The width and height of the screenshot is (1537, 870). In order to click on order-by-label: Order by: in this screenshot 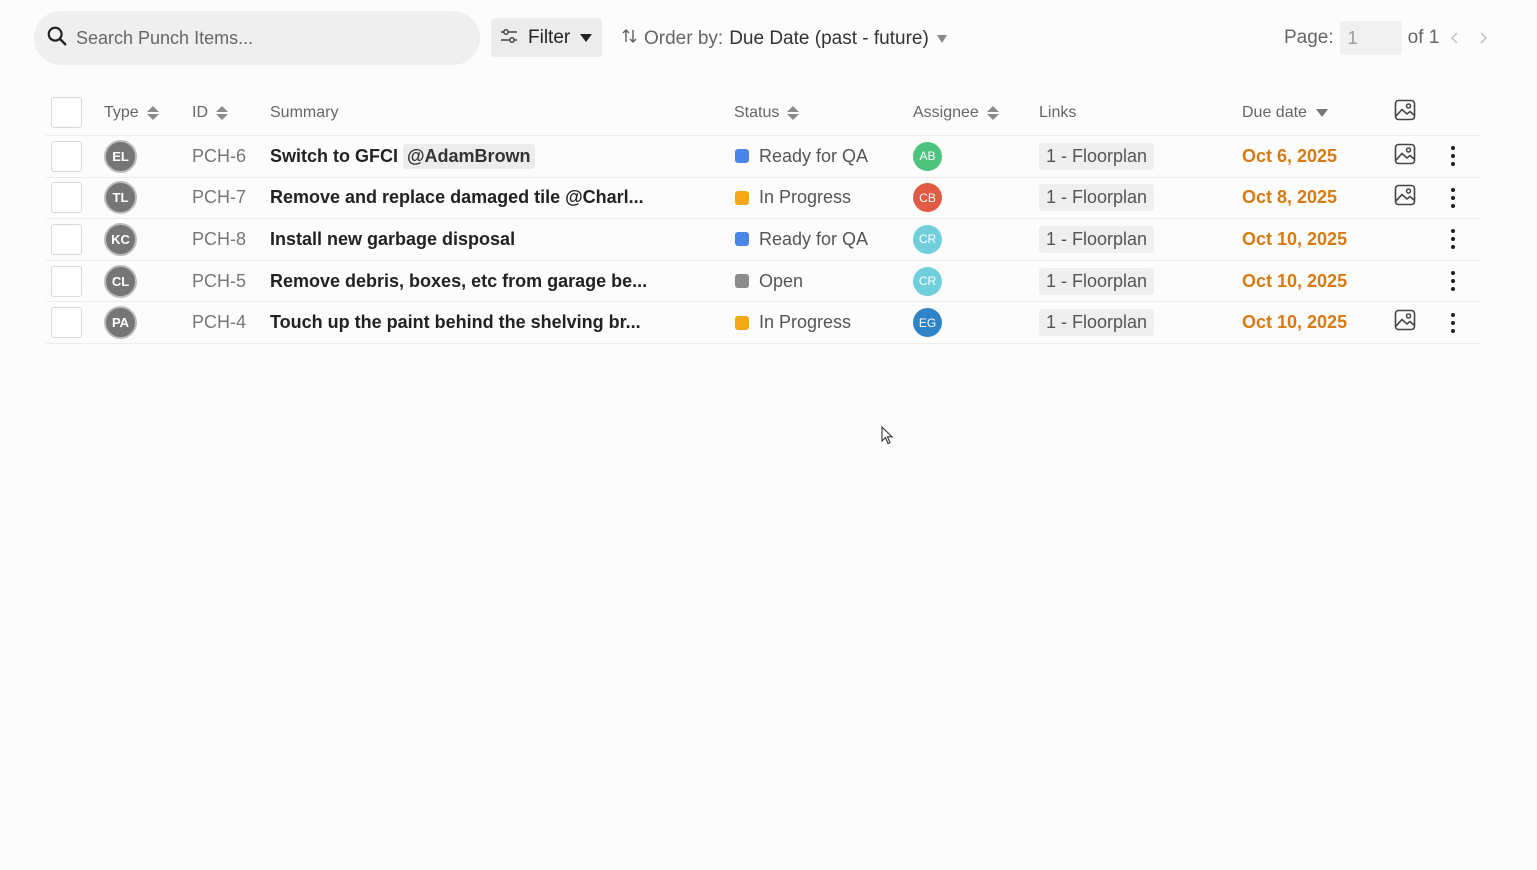, I will do `click(684, 38)`.